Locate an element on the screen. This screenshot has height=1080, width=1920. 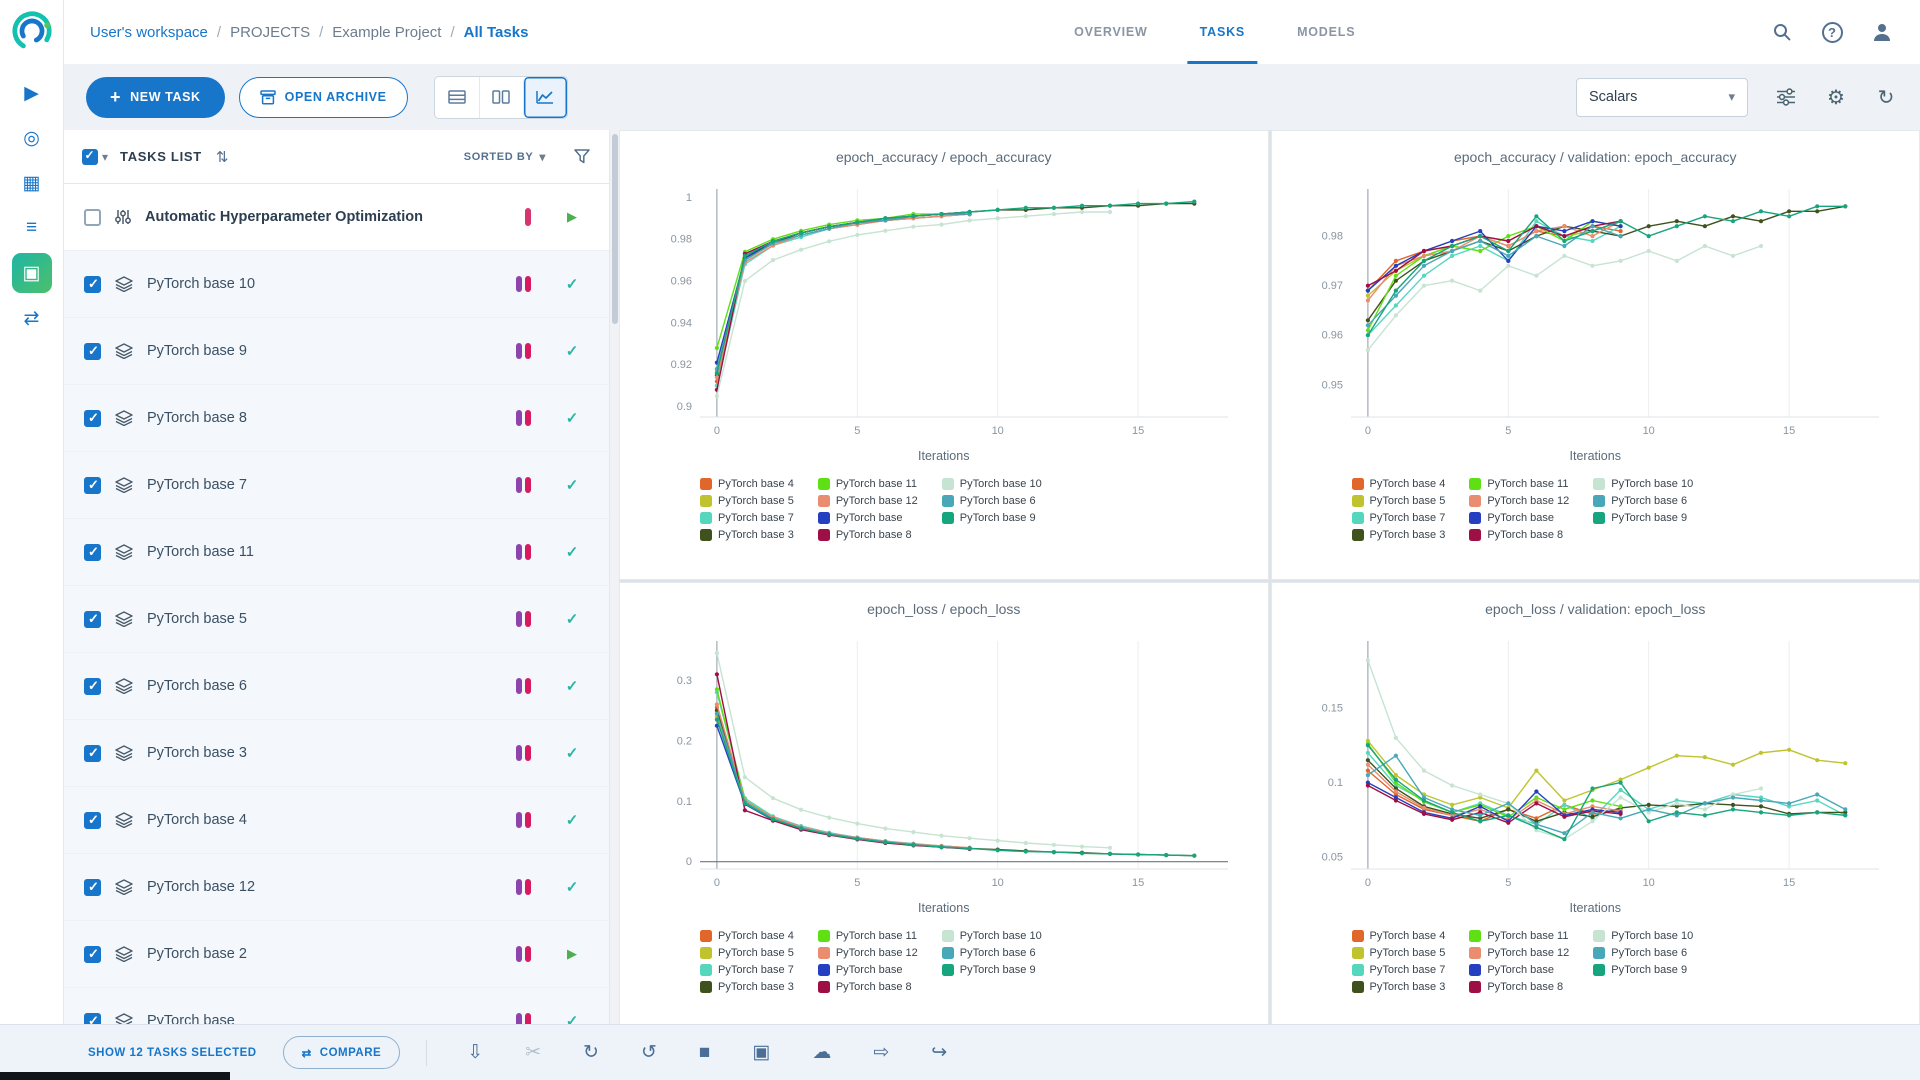
chart-plot: 0 5 10 15 0.9 0.92 0.94 0.96 0.98 1 is located at coordinates (944, 312).